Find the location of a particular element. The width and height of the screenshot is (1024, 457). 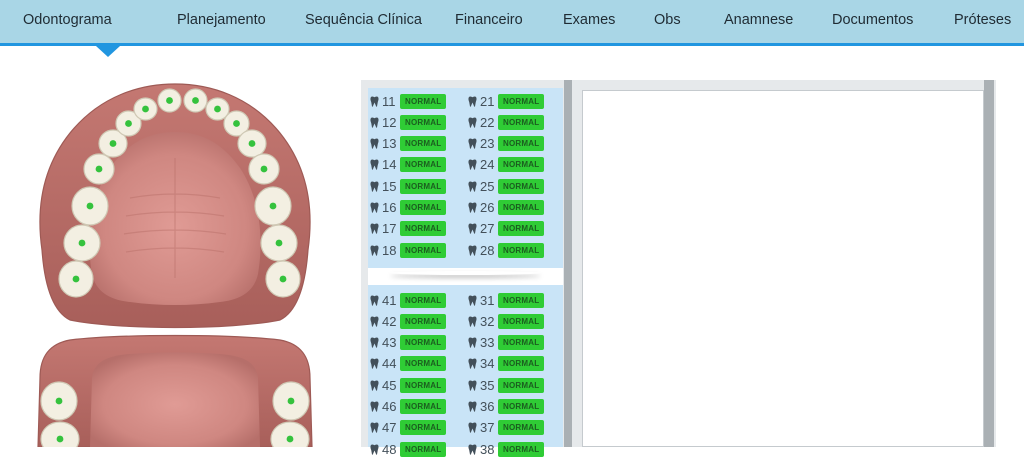

tooth-row-11: 11 NORMAL is located at coordinates (408, 101).